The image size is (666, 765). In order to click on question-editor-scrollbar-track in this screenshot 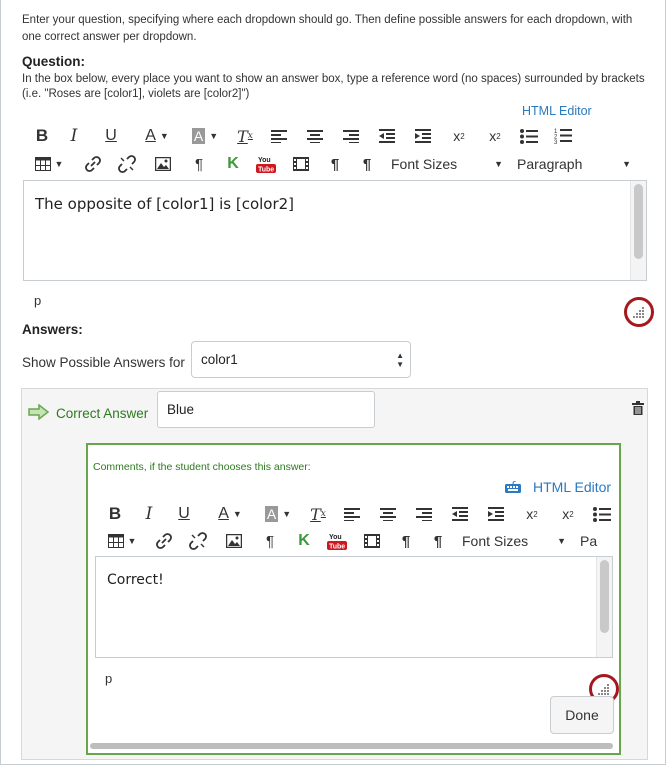, I will do `click(638, 230)`.